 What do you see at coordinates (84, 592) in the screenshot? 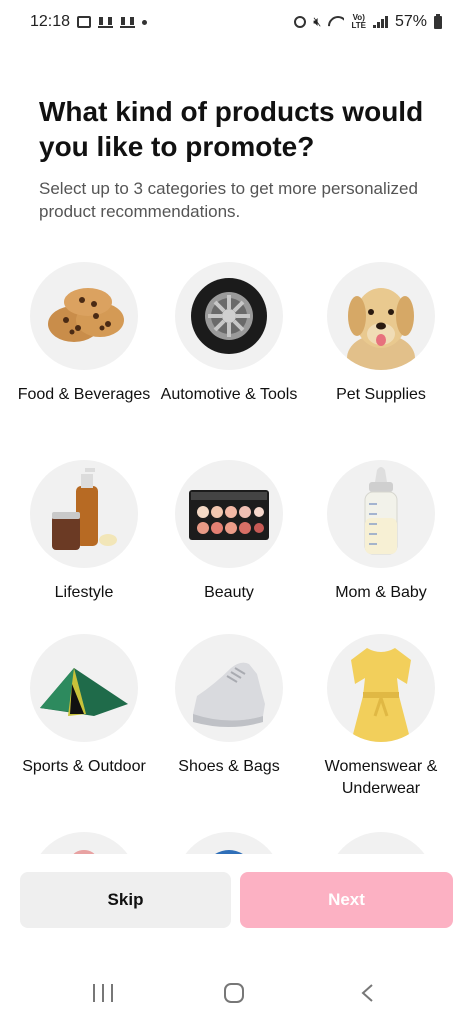
I see `category-label: Lifestyle` at bounding box center [84, 592].